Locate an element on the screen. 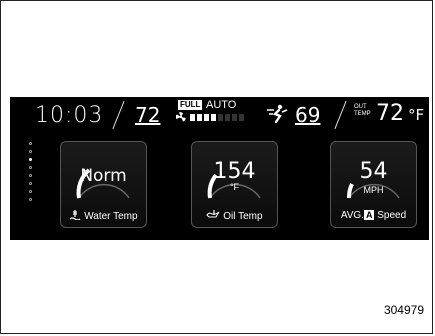 The height and width of the screenshot is (336, 435). outside-temp-label: OUT TEMP is located at coordinates (362, 111).